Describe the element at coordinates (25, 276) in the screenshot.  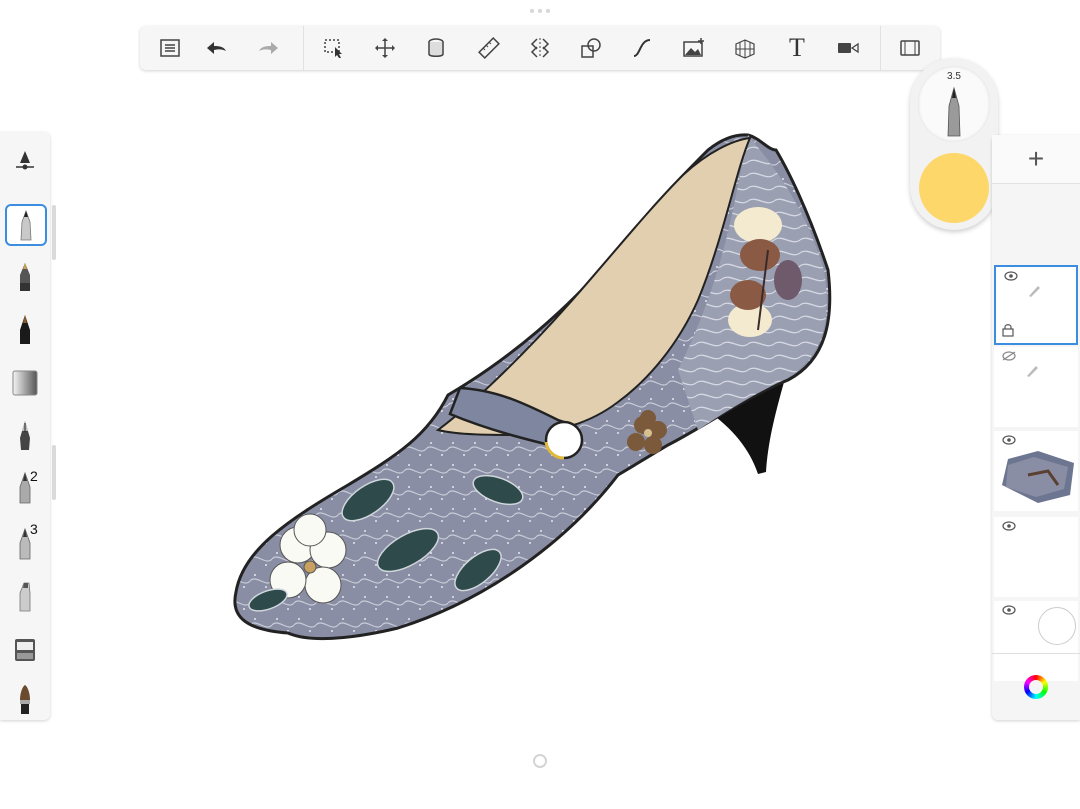
I see `marker-brush-icon` at that location.